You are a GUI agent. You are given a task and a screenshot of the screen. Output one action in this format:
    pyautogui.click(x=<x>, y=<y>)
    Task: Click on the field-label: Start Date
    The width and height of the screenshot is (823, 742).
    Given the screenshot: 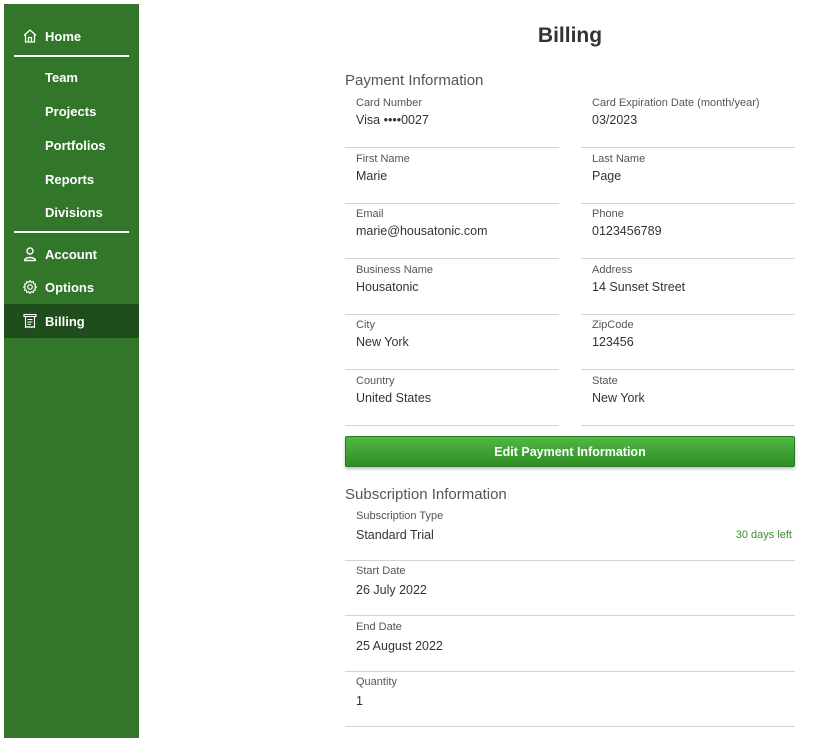 What is the action you would take?
    pyautogui.click(x=381, y=571)
    